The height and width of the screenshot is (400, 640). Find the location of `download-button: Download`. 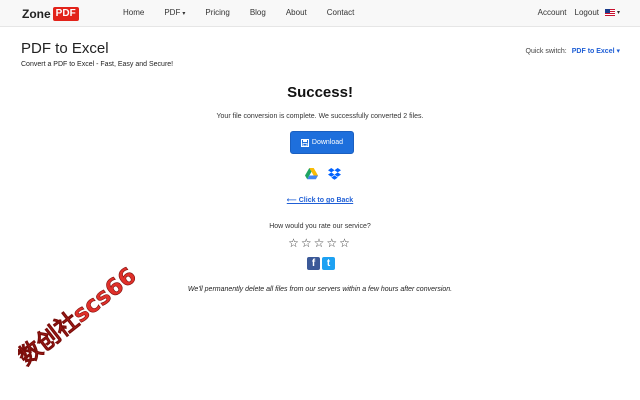

download-button: Download is located at coordinates (322, 142).